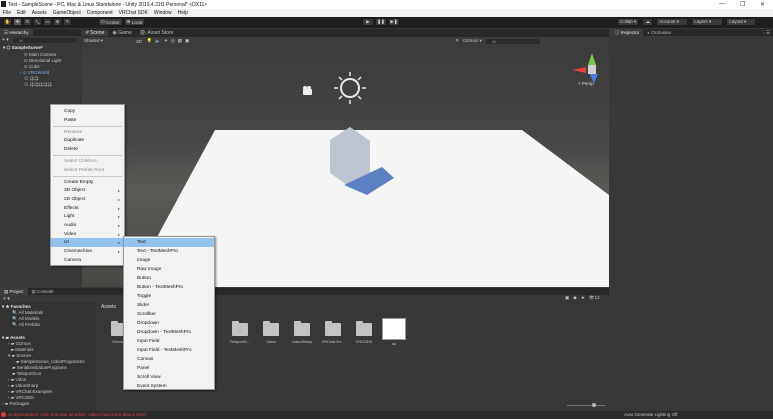 The image size is (773, 419). What do you see at coordinates (169, 296) in the screenshot?
I see `submenu-item-toggle: Toggle` at bounding box center [169, 296].